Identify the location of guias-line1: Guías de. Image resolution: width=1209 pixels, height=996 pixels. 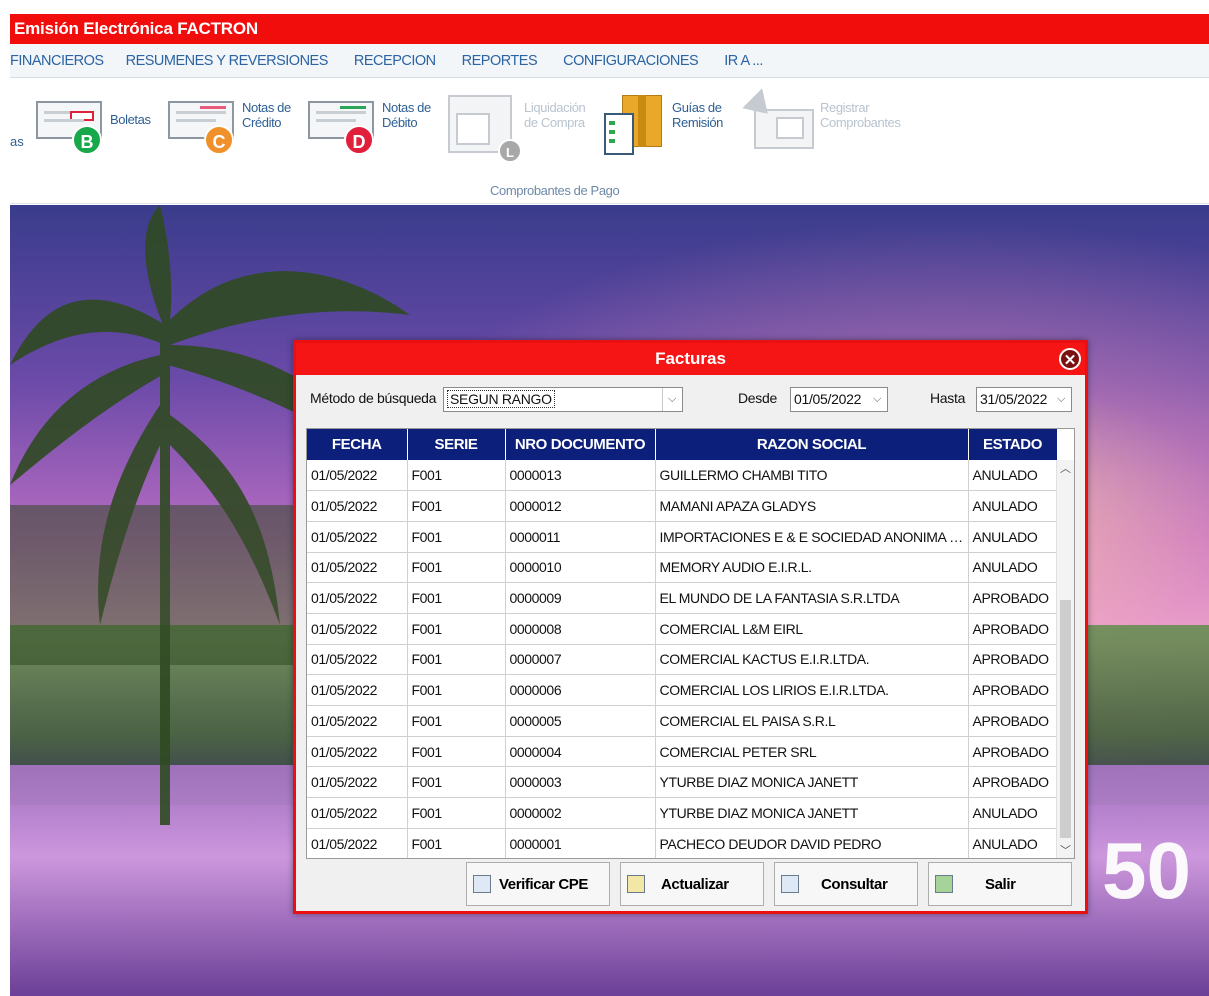
(697, 107).